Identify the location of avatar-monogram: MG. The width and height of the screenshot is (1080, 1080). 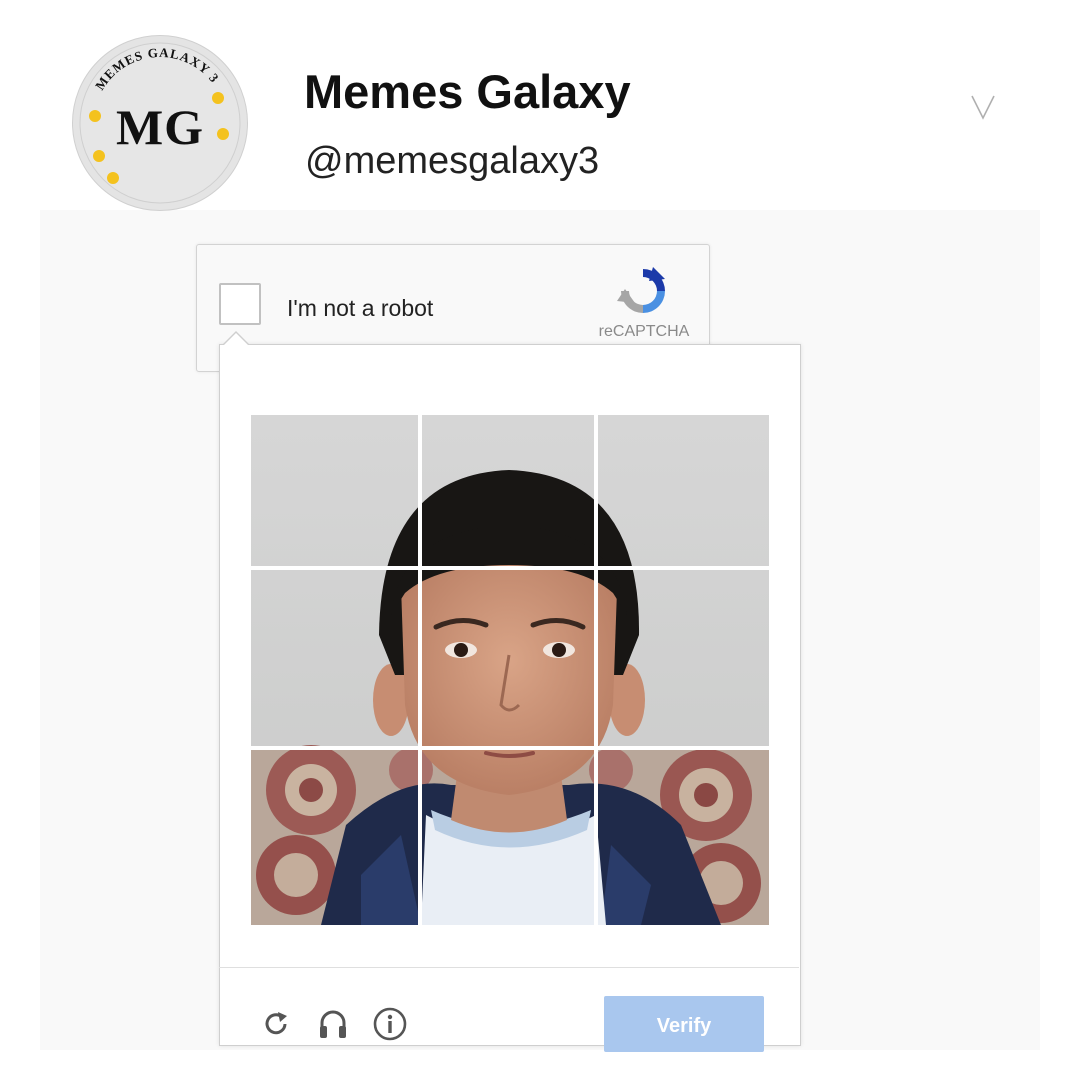
(160, 127).